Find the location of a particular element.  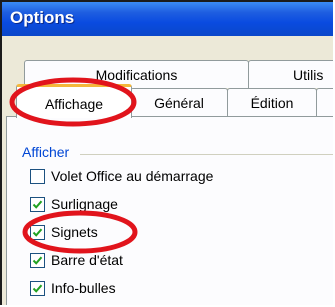

tab-label: Édition is located at coordinates (272, 103).